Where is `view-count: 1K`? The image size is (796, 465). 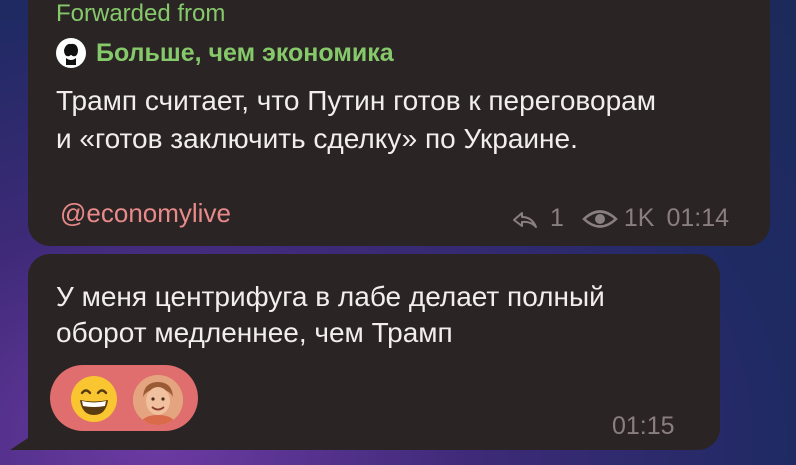
view-count: 1K is located at coordinates (639, 218).